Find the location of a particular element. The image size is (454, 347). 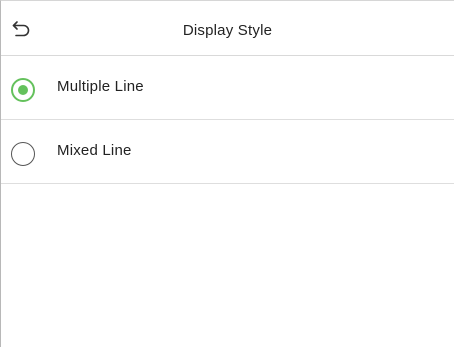

option-label: Multiple Line is located at coordinates (100, 86).